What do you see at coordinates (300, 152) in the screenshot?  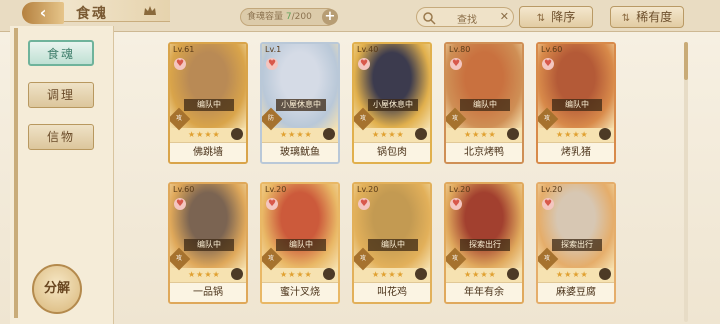 I see `food-soul-name: 玻璃鱿鱼` at bounding box center [300, 152].